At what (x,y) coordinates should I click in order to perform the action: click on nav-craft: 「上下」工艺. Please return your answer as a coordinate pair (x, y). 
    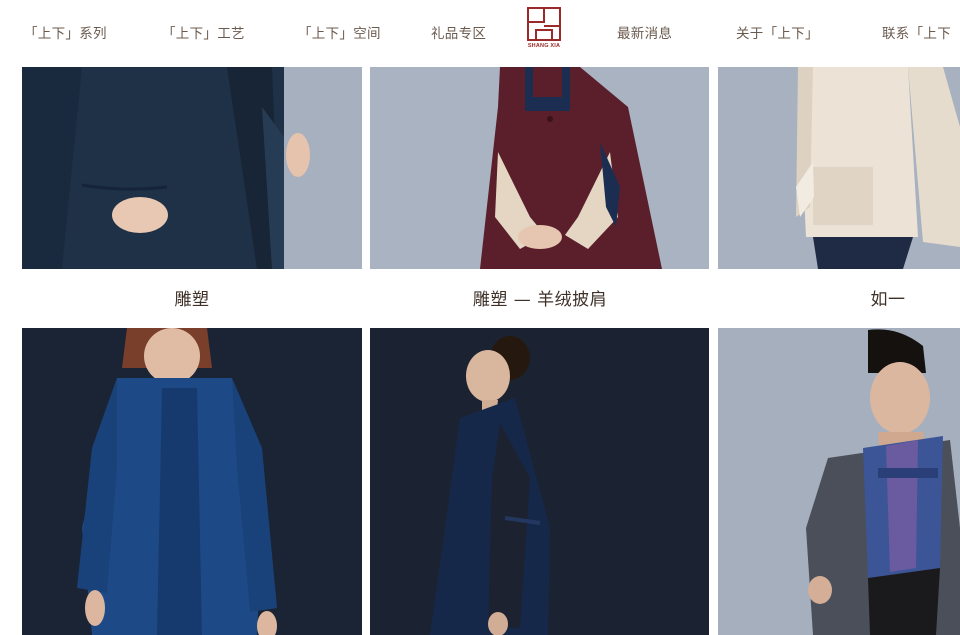
    Looking at the image, I should click on (203, 32).